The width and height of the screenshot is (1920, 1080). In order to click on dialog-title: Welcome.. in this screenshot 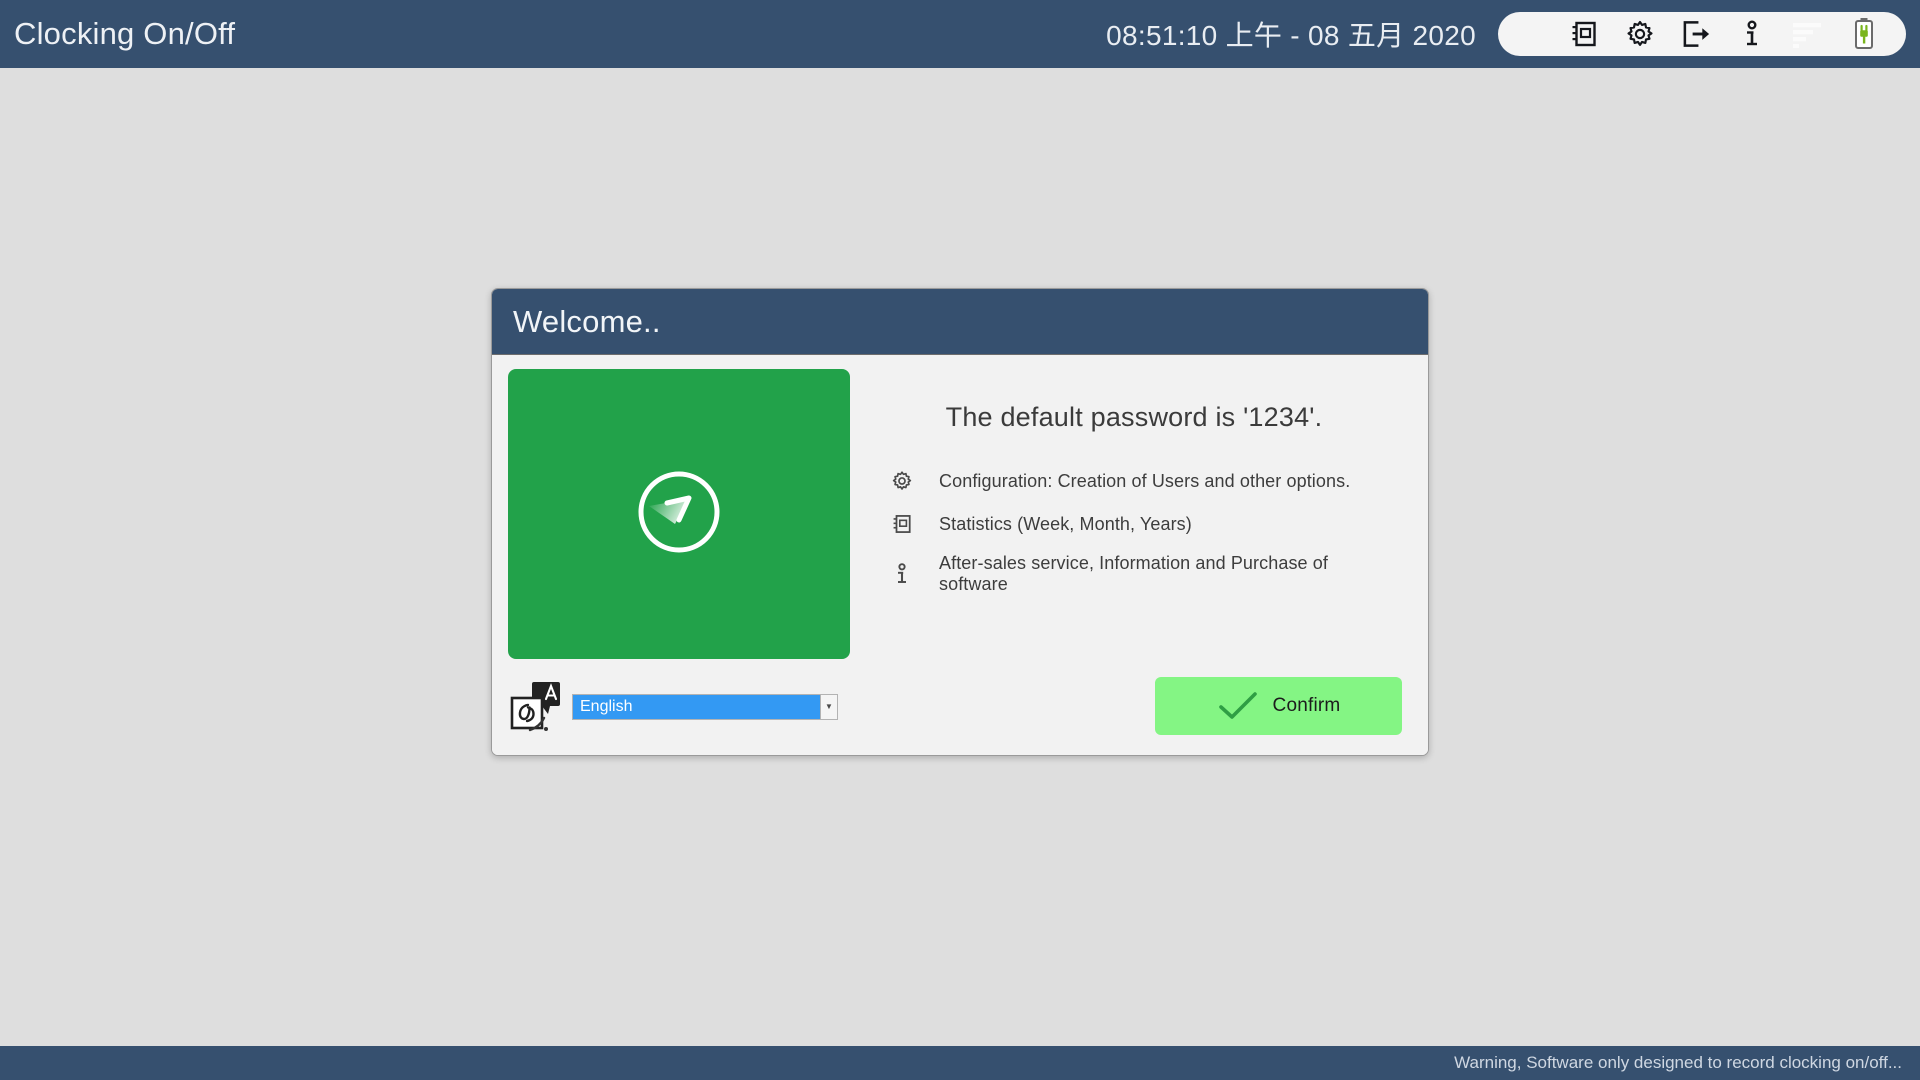, I will do `click(587, 321)`.